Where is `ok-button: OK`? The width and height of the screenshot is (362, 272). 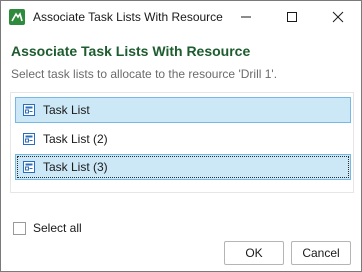 ok-button: OK is located at coordinates (254, 253).